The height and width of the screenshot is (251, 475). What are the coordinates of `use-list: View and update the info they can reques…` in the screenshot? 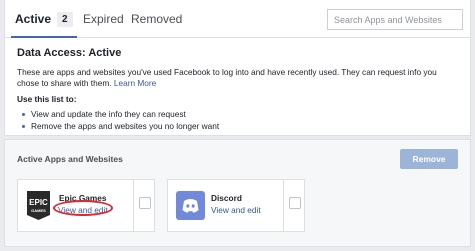 It's located at (237, 120).